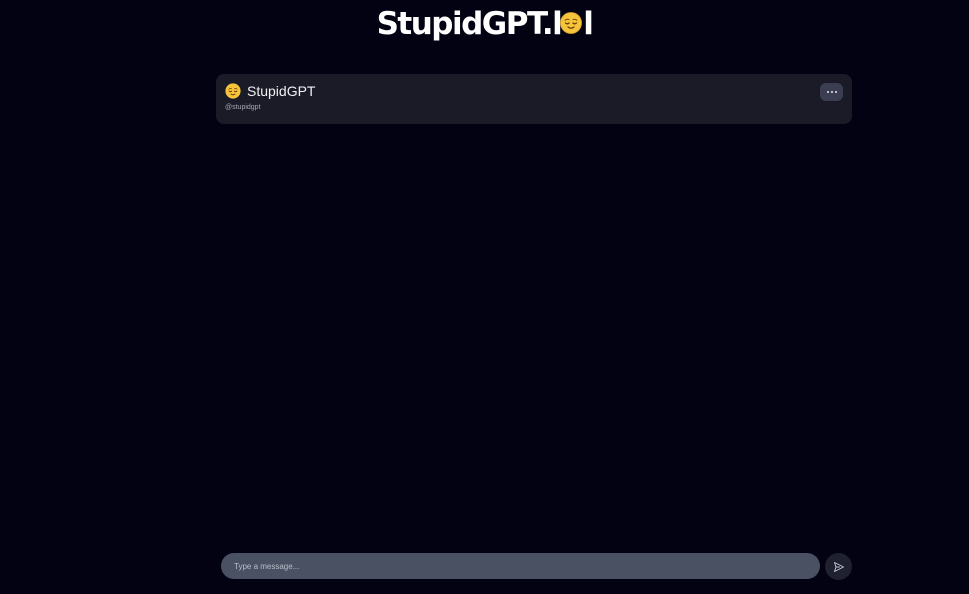 The height and width of the screenshot is (594, 969). I want to click on logo-text-tail: l, so click(588, 24).